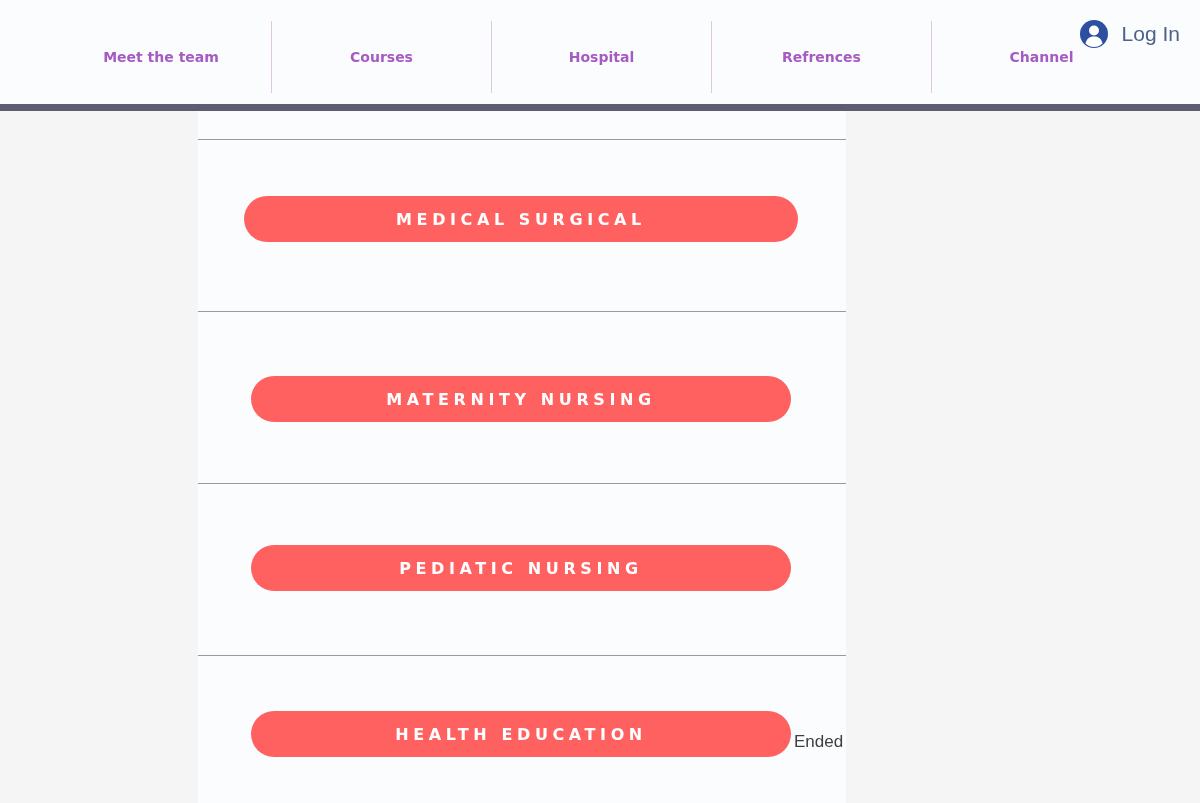 The image size is (1200, 803). Describe the element at coordinates (381, 57) in the screenshot. I see `nav-link: Courses` at that location.